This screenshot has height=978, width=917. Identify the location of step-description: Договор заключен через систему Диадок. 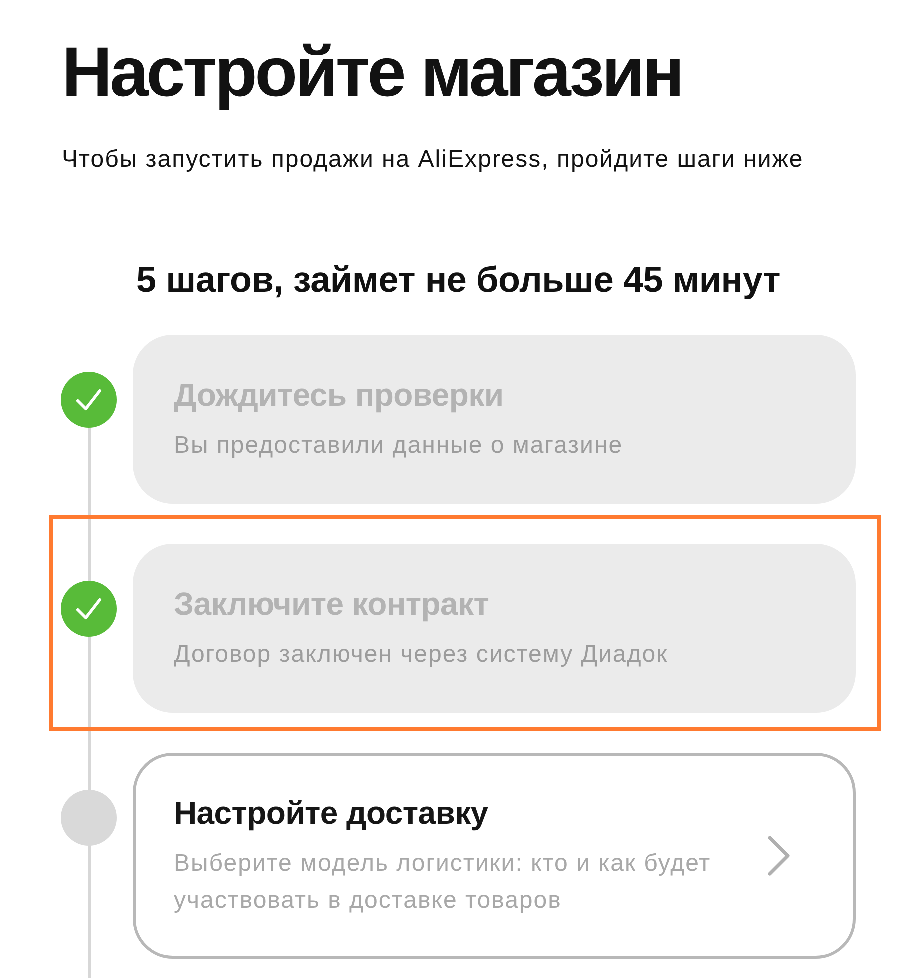
(421, 655).